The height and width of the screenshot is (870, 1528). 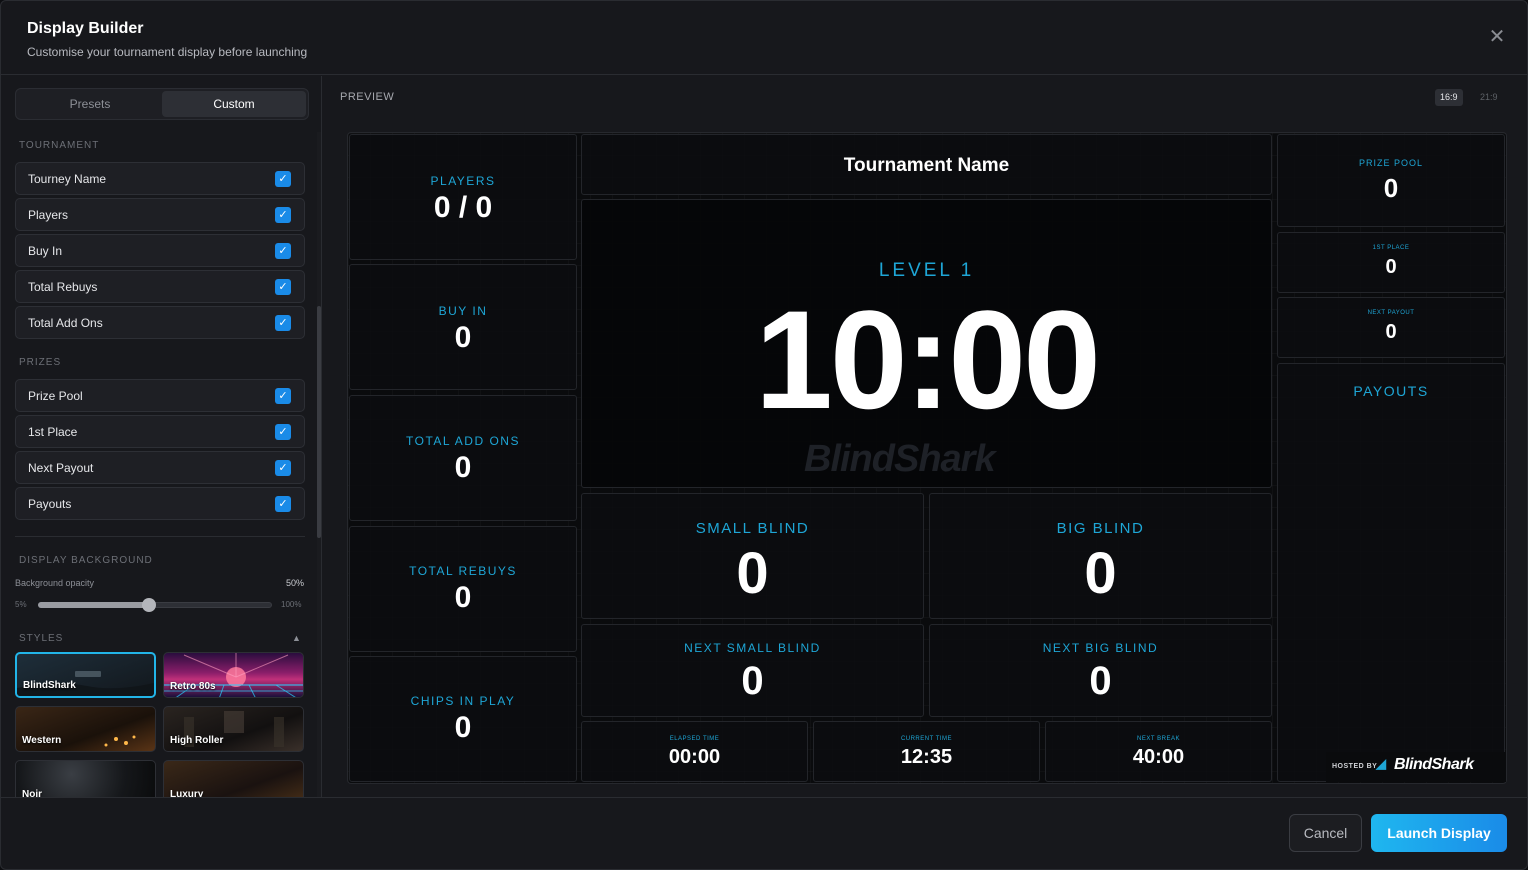 What do you see at coordinates (1439, 833) in the screenshot?
I see `launch-display-button: Launch Display` at bounding box center [1439, 833].